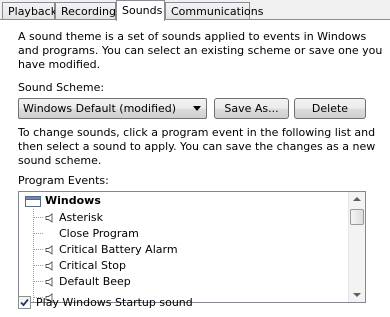 The width and height of the screenshot is (390, 317). What do you see at coordinates (89, 11) in the screenshot?
I see `tab-label: Recording` at bounding box center [89, 11].